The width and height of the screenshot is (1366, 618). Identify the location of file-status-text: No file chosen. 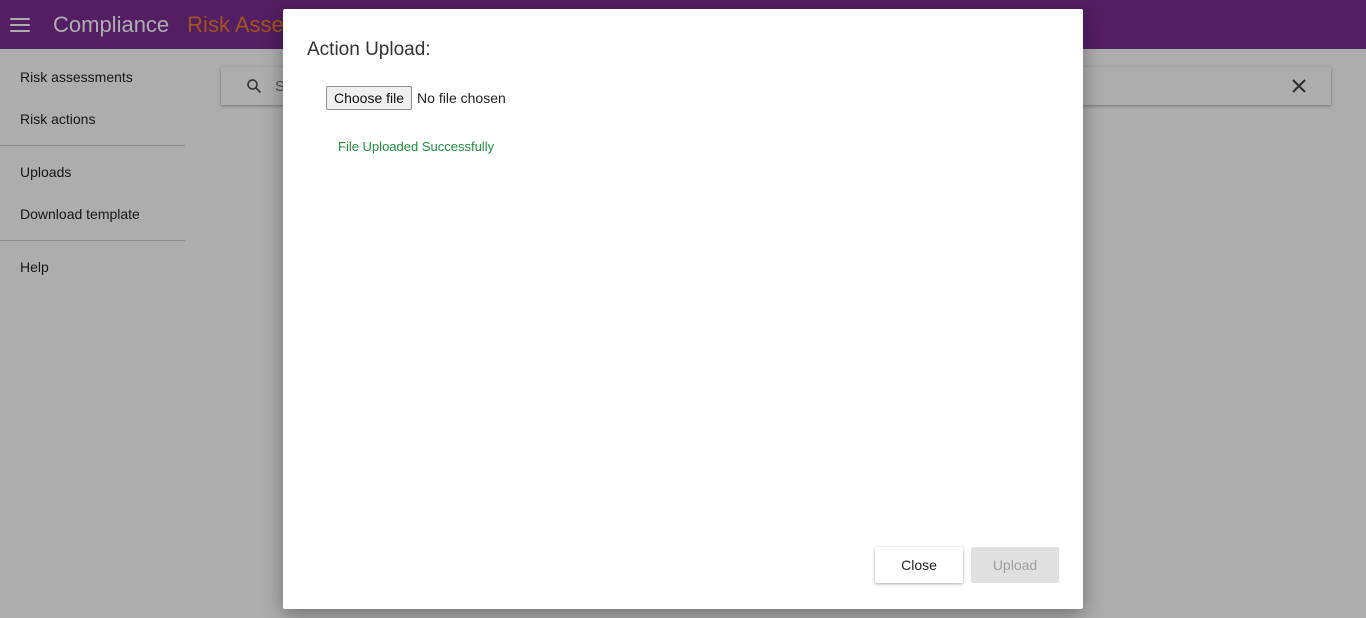
(461, 98).